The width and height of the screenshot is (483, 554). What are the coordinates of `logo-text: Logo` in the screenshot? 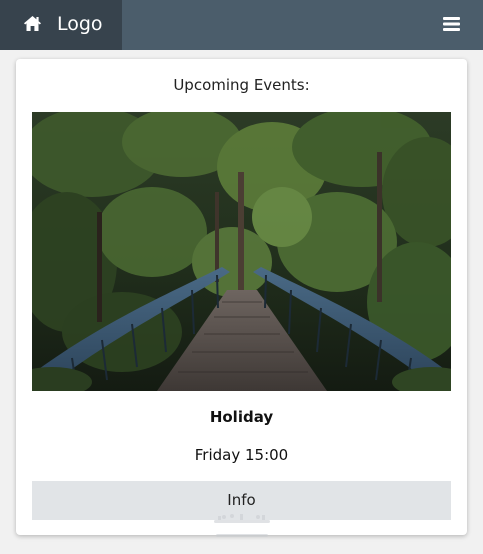 It's located at (80, 24).